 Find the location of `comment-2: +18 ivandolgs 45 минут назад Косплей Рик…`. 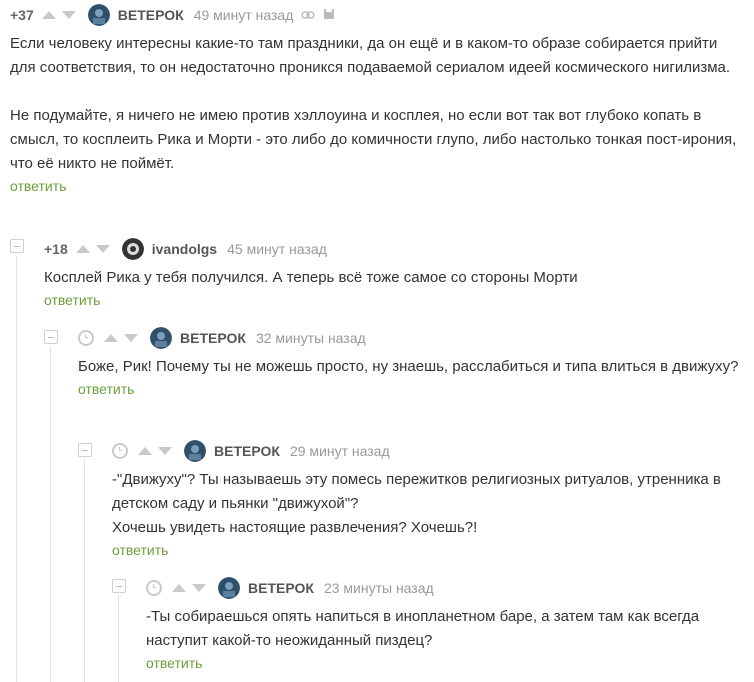

comment-2: +18 ivandolgs 45 минут назад Косплей Рик… is located at coordinates (394, 274).